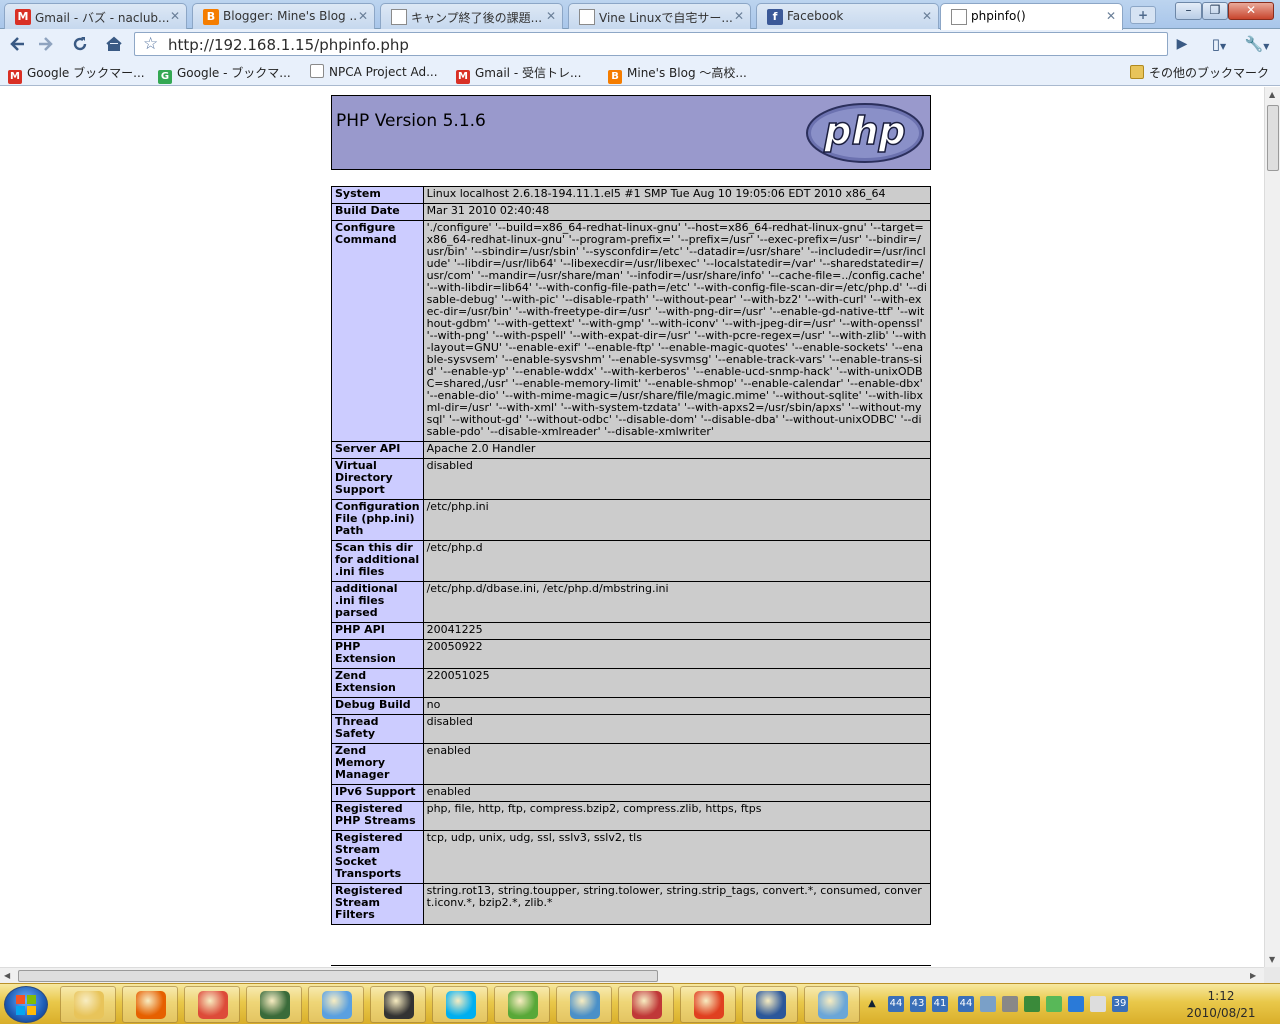  What do you see at coordinates (1098, 1004) in the screenshot?
I see `chat-icon` at bounding box center [1098, 1004].